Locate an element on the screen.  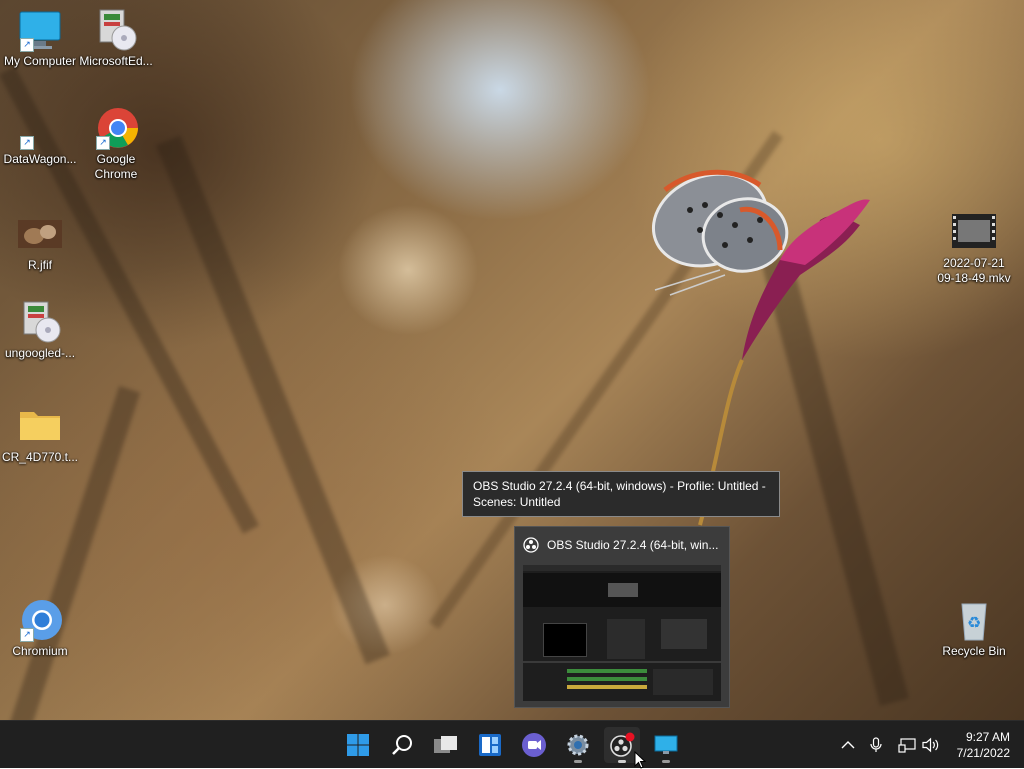
video-file-icon is located at coordinates (974, 231).